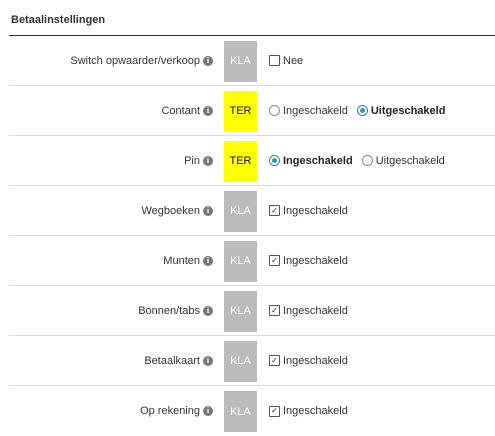  I want to click on setting-row-contant: Contant i TER Ingeschakeld Uitgeschakeld, so click(252, 111).